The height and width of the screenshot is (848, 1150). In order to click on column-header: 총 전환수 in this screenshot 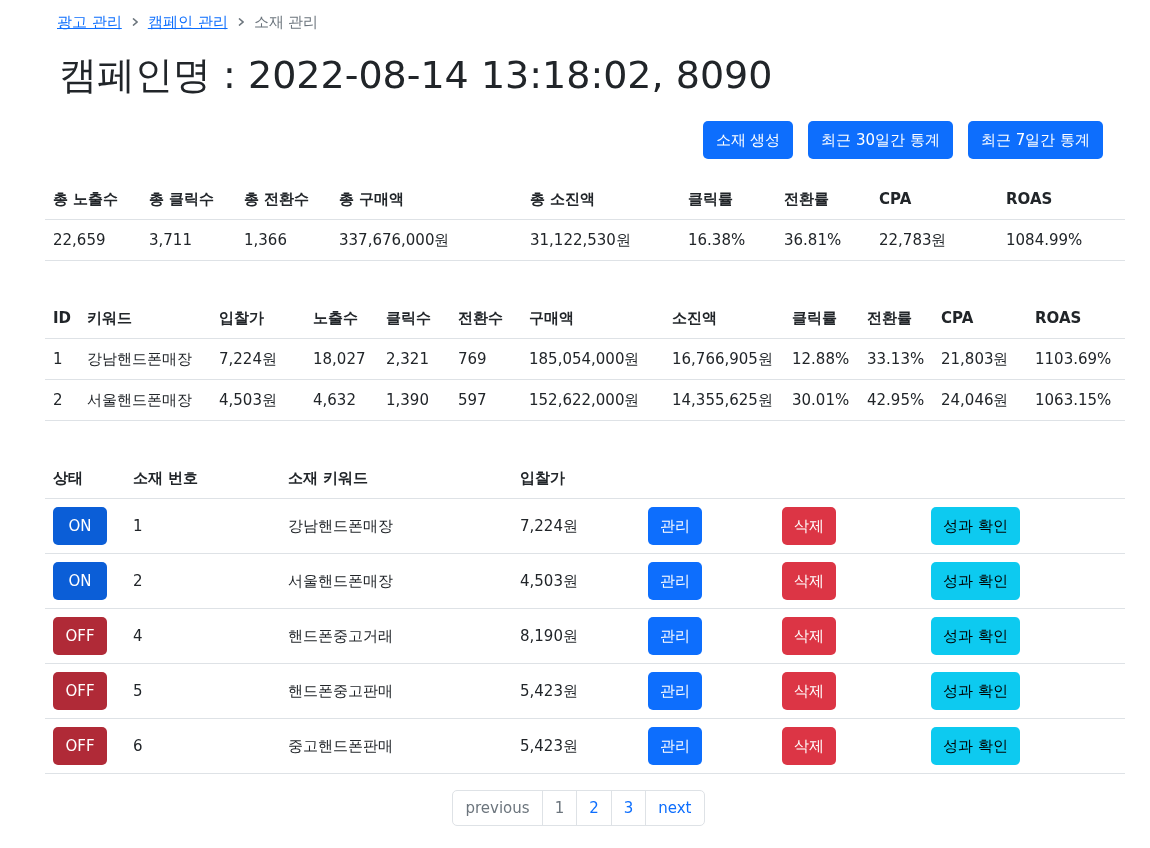, I will do `click(283, 199)`.